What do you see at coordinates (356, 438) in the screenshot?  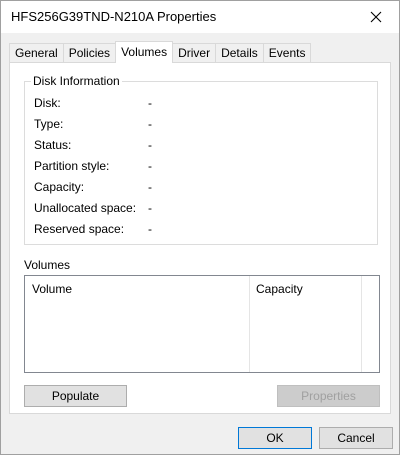 I see `cancel-button: Cancel` at bounding box center [356, 438].